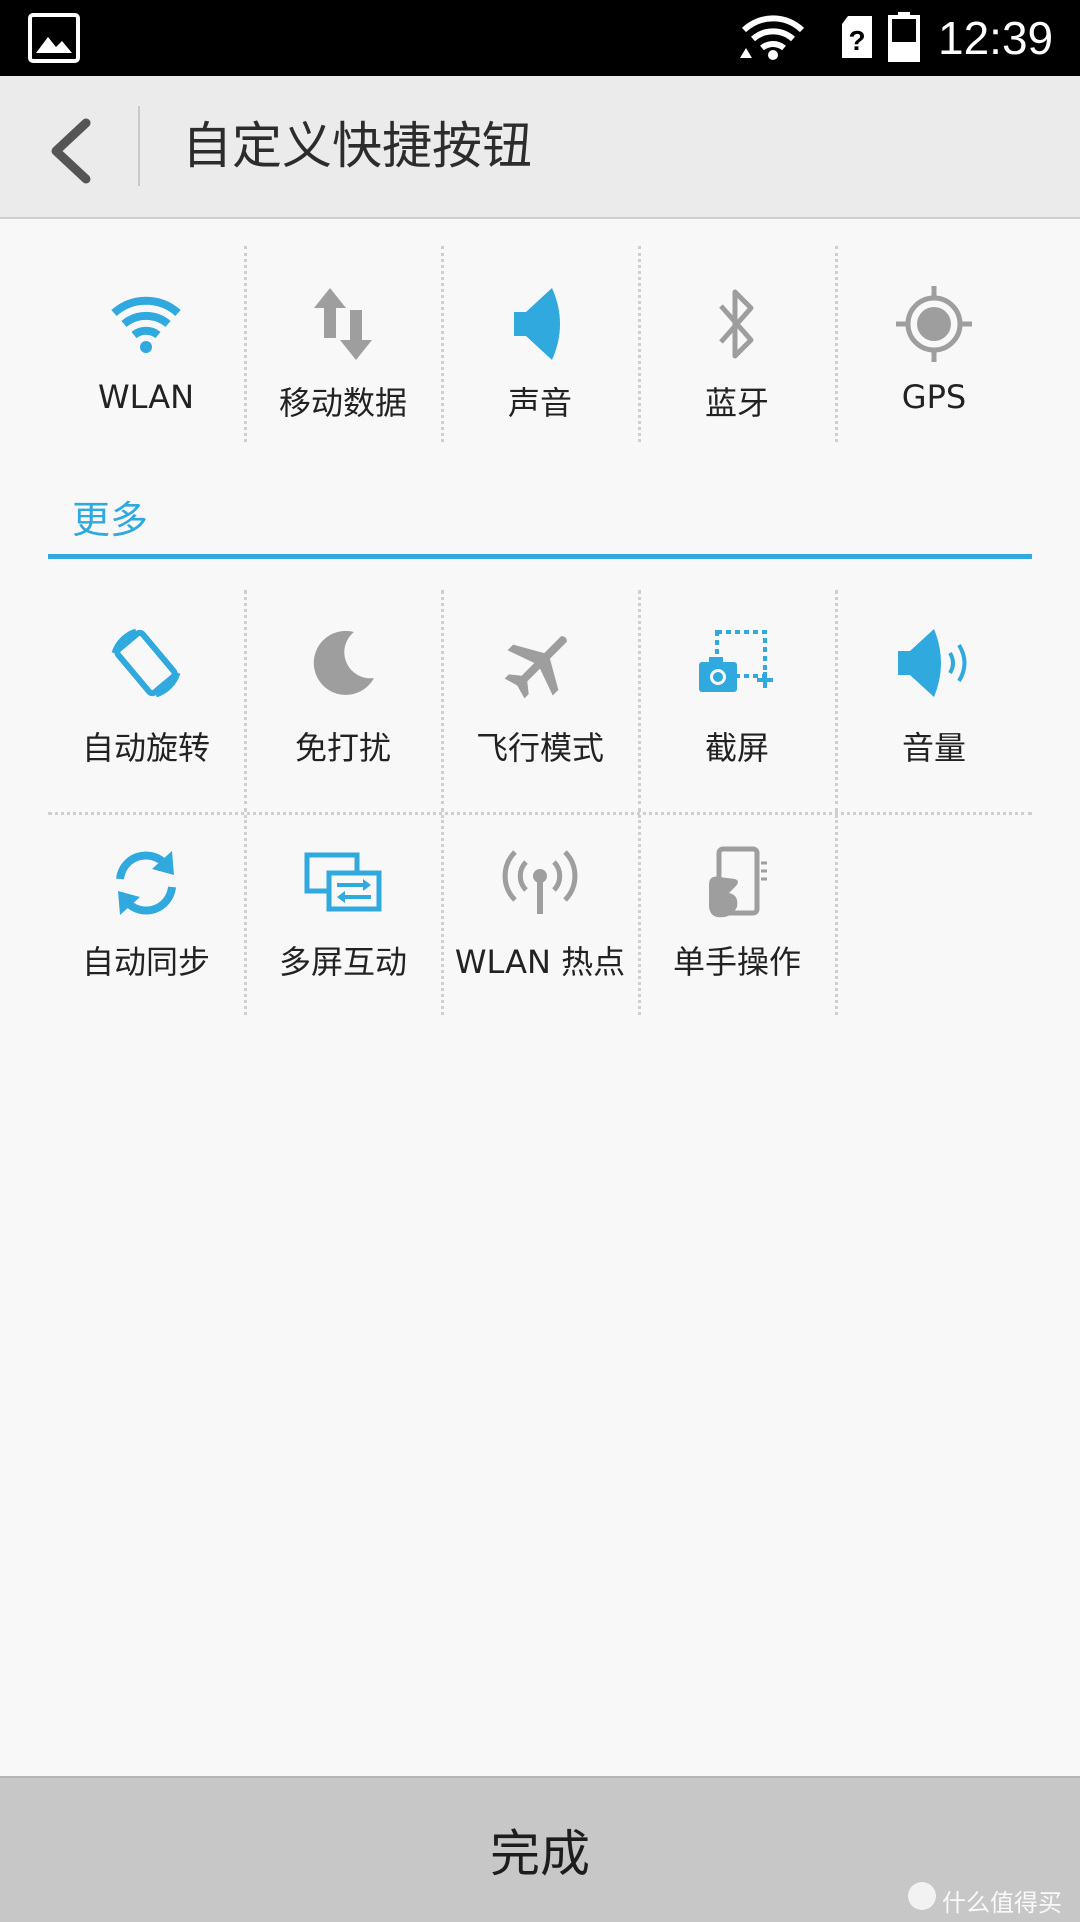 The height and width of the screenshot is (1922, 1080). Describe the element at coordinates (996, 38) in the screenshot. I see `status-time: 12:39` at that location.